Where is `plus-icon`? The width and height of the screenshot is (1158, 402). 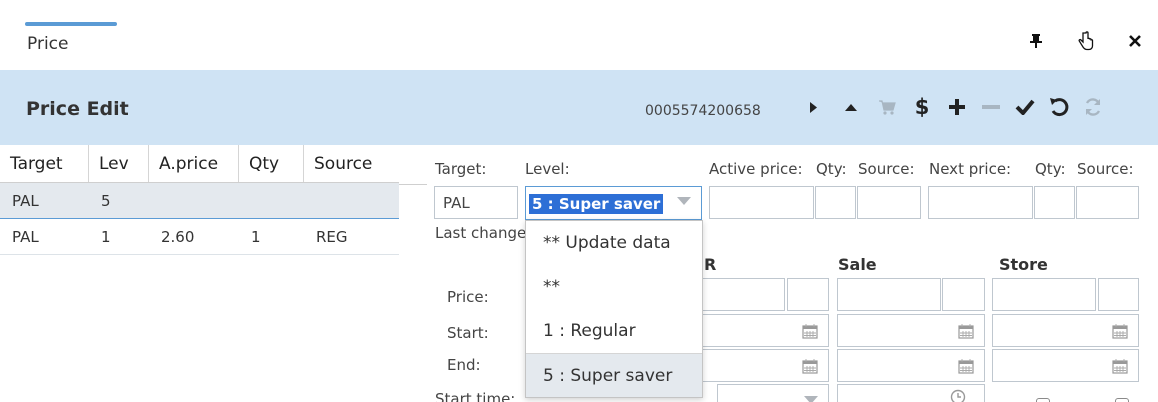 plus-icon is located at coordinates (957, 107).